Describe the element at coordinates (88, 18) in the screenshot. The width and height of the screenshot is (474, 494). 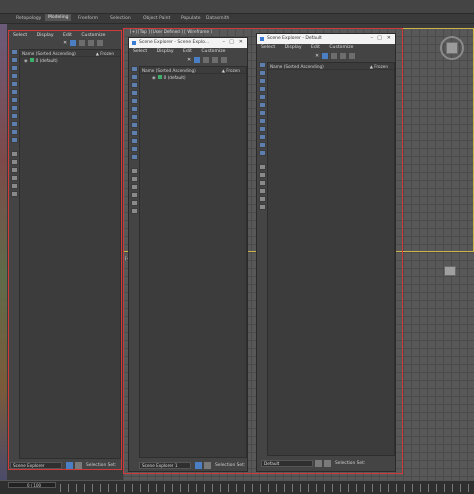
I see `tab-freeform: Freeform` at that location.